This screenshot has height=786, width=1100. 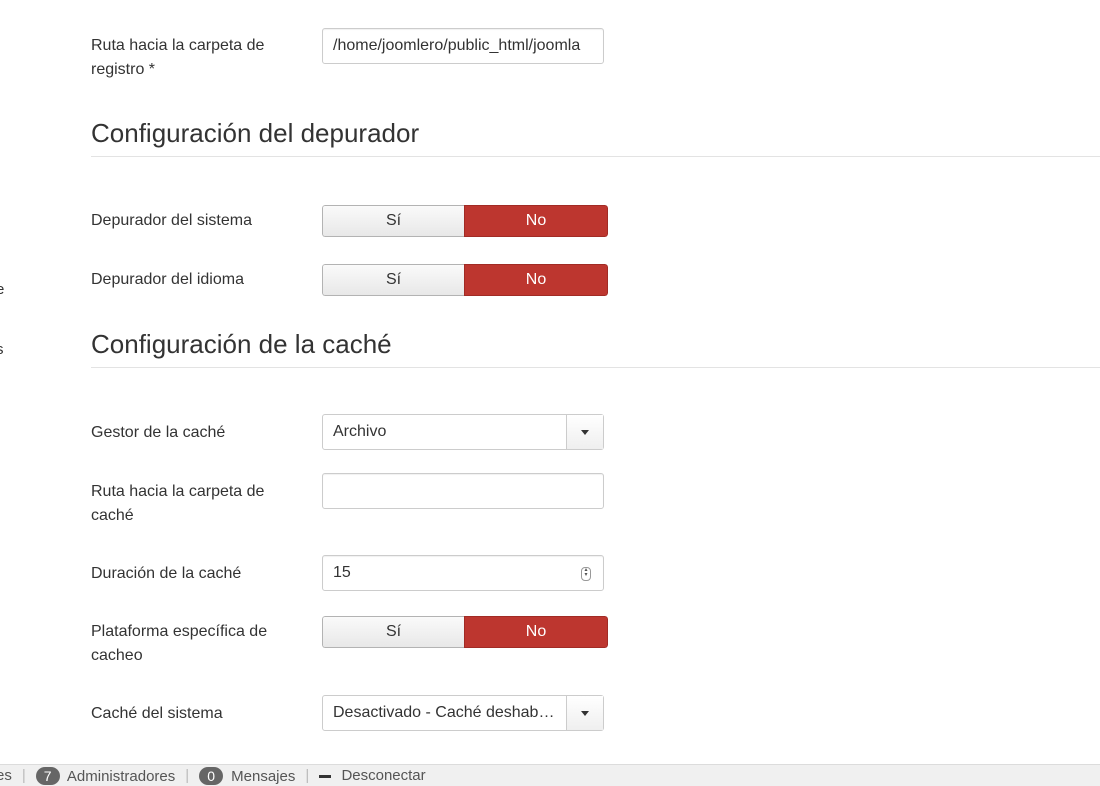 I want to click on cache-time-input: 15 ▴ ▾, so click(x=463, y=573).